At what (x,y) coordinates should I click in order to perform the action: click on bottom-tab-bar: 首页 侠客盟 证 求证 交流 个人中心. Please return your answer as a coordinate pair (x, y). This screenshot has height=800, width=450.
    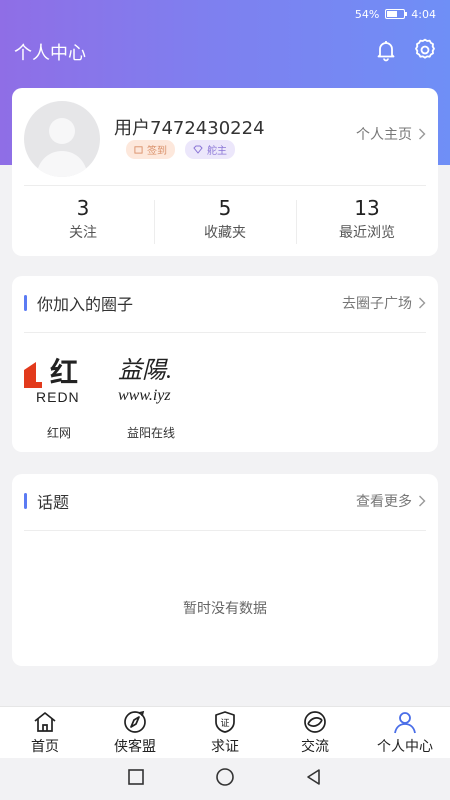
    Looking at the image, I should click on (225, 732).